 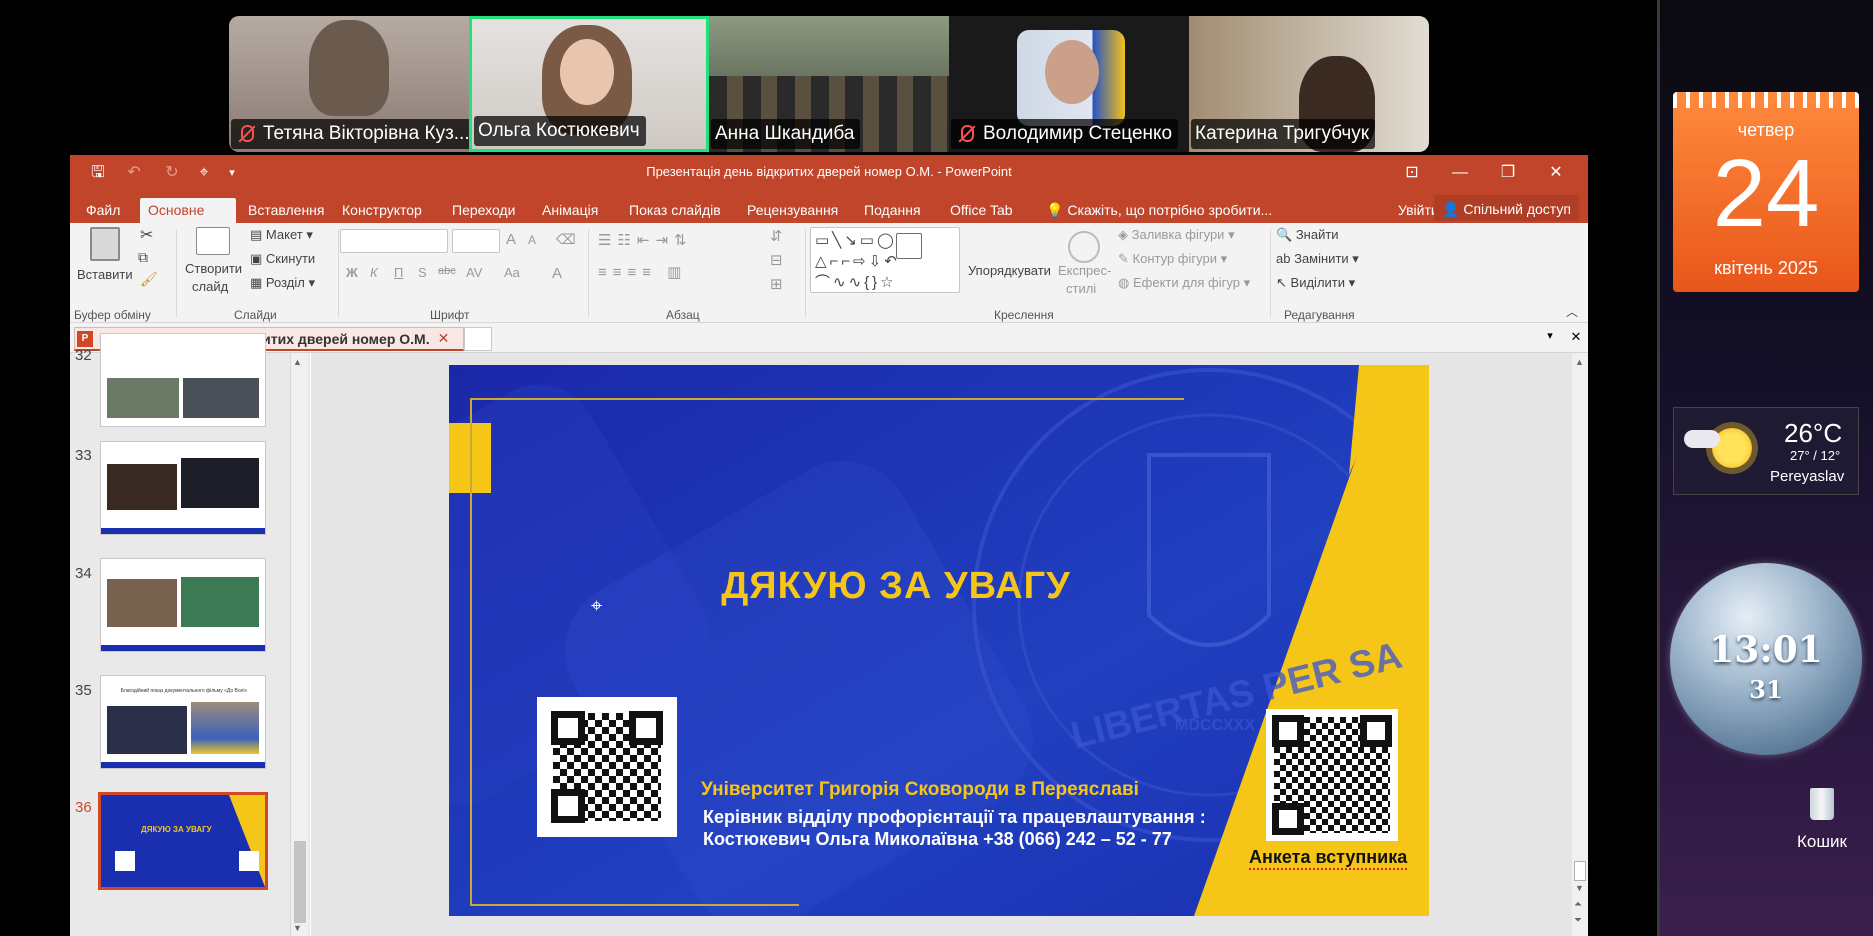 What do you see at coordinates (282, 259) in the screenshot?
I see `reset-button: ▣ Скинути` at bounding box center [282, 259].